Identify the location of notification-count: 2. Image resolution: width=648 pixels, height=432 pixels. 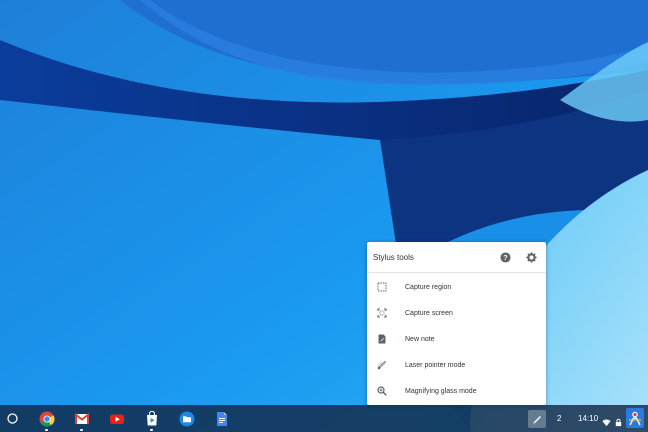
(559, 418).